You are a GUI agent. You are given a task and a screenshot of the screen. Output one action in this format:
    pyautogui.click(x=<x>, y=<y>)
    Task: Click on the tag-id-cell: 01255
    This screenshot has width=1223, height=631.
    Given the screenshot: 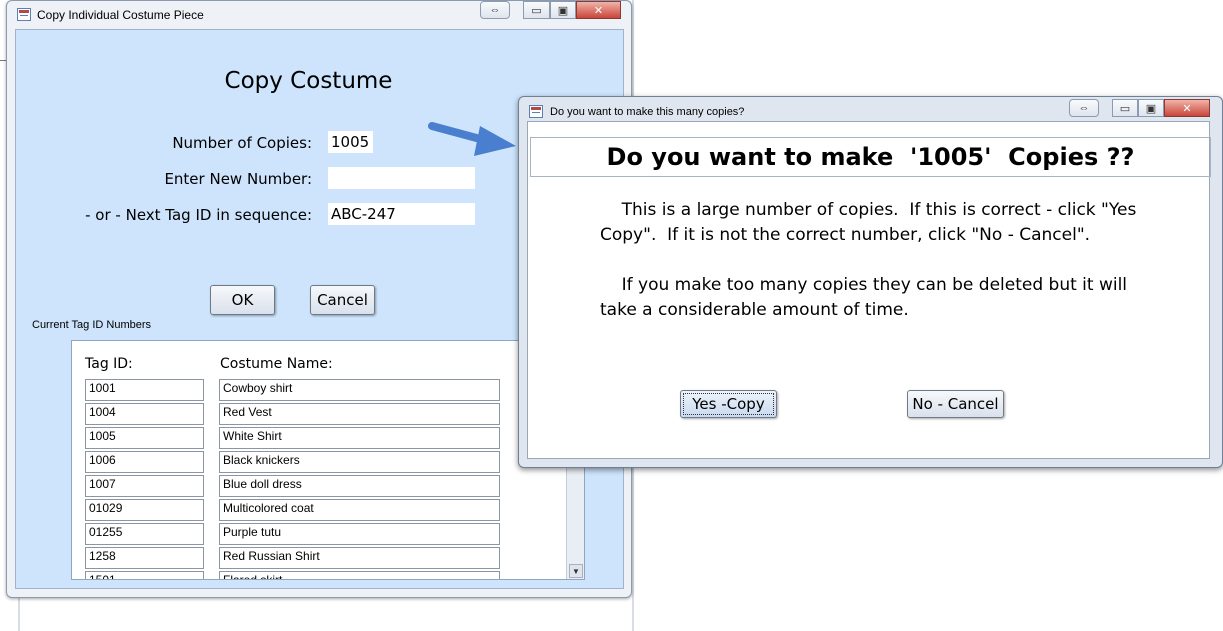 What is the action you would take?
    pyautogui.click(x=144, y=534)
    